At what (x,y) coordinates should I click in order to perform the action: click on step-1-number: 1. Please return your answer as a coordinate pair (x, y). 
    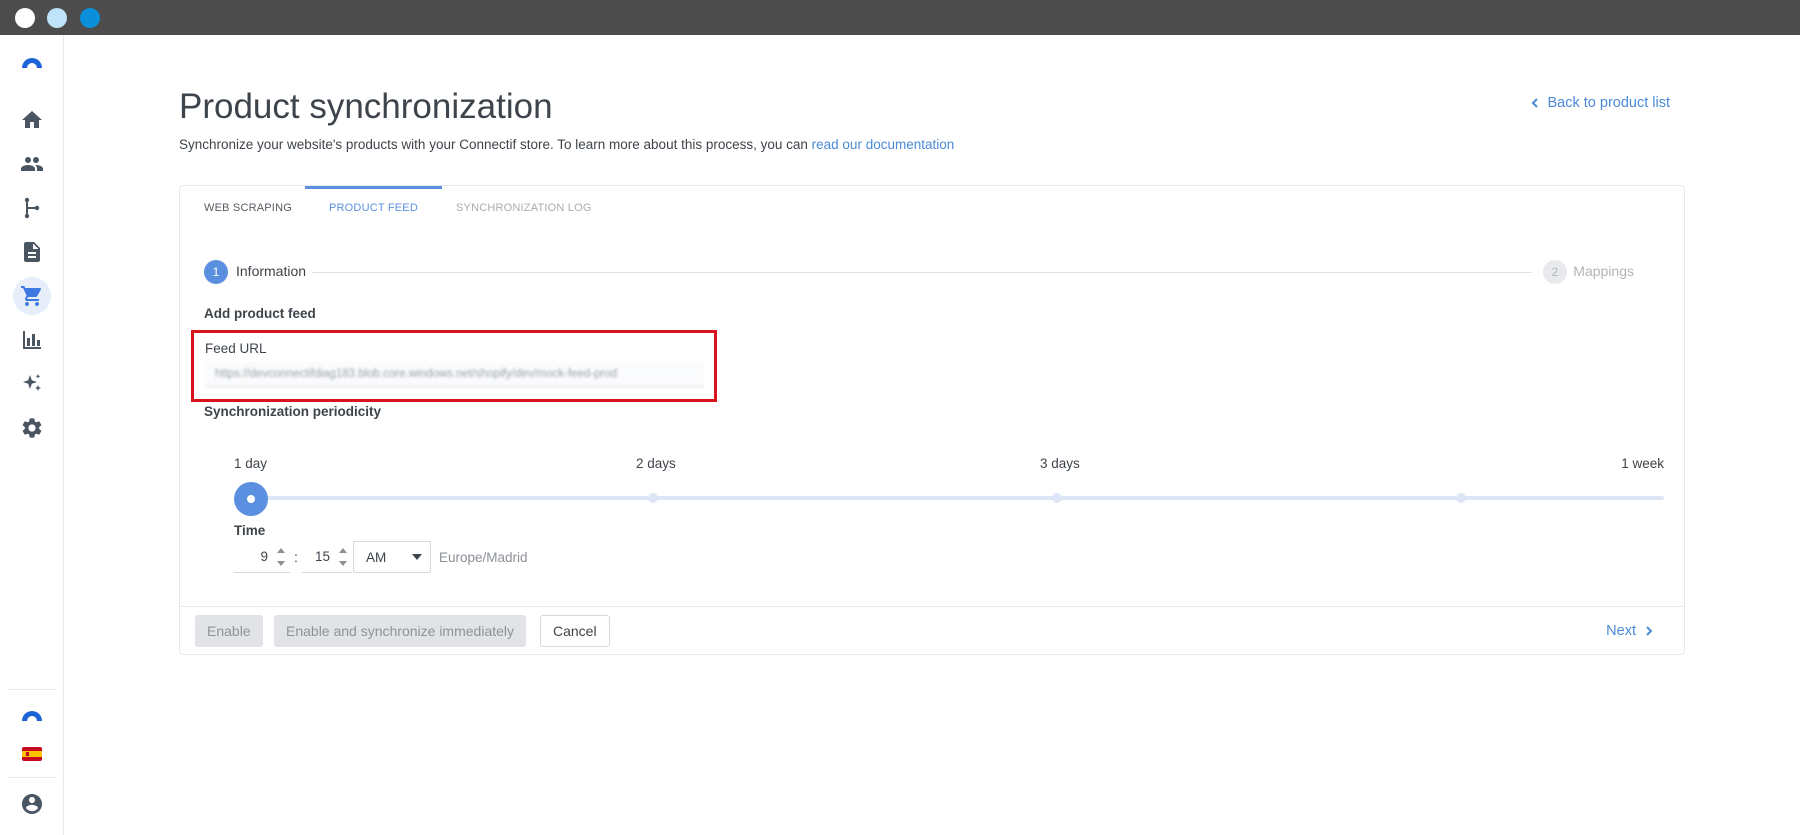
    Looking at the image, I should click on (216, 272).